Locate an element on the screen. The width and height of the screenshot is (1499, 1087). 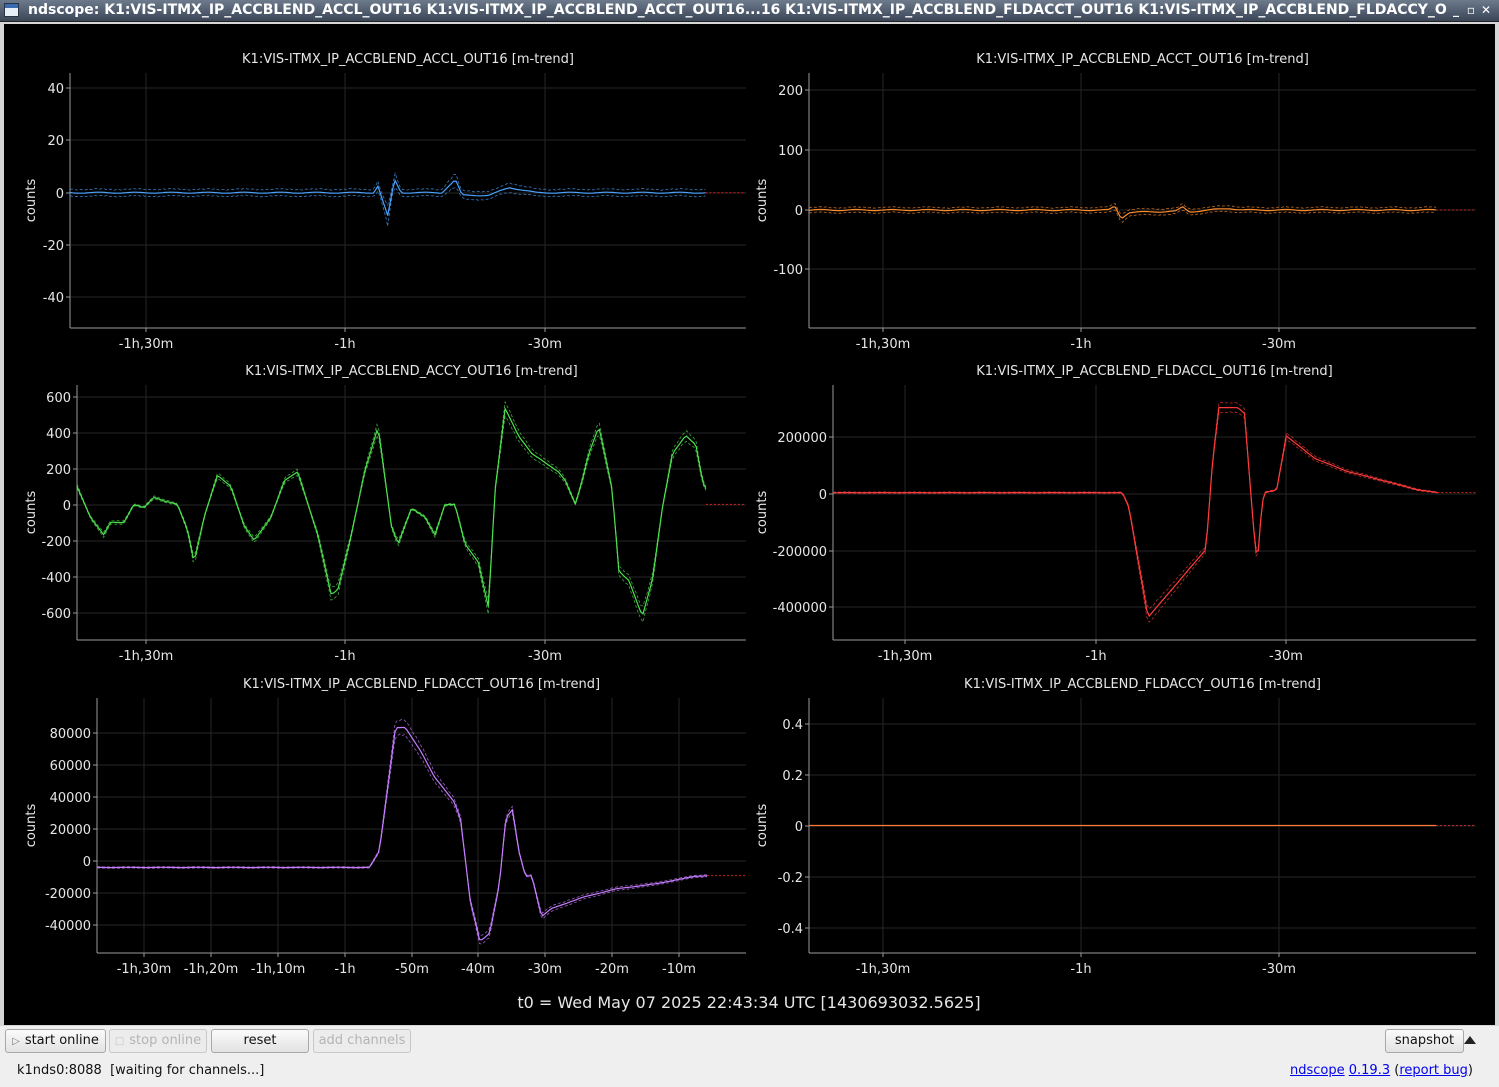
y-tick-label: 40000 is located at coordinates (70, 798).